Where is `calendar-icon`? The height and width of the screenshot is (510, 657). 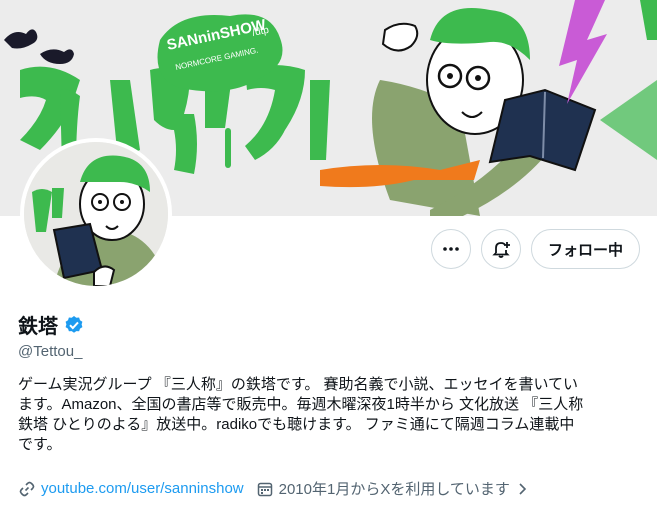 calendar-icon is located at coordinates (264, 489).